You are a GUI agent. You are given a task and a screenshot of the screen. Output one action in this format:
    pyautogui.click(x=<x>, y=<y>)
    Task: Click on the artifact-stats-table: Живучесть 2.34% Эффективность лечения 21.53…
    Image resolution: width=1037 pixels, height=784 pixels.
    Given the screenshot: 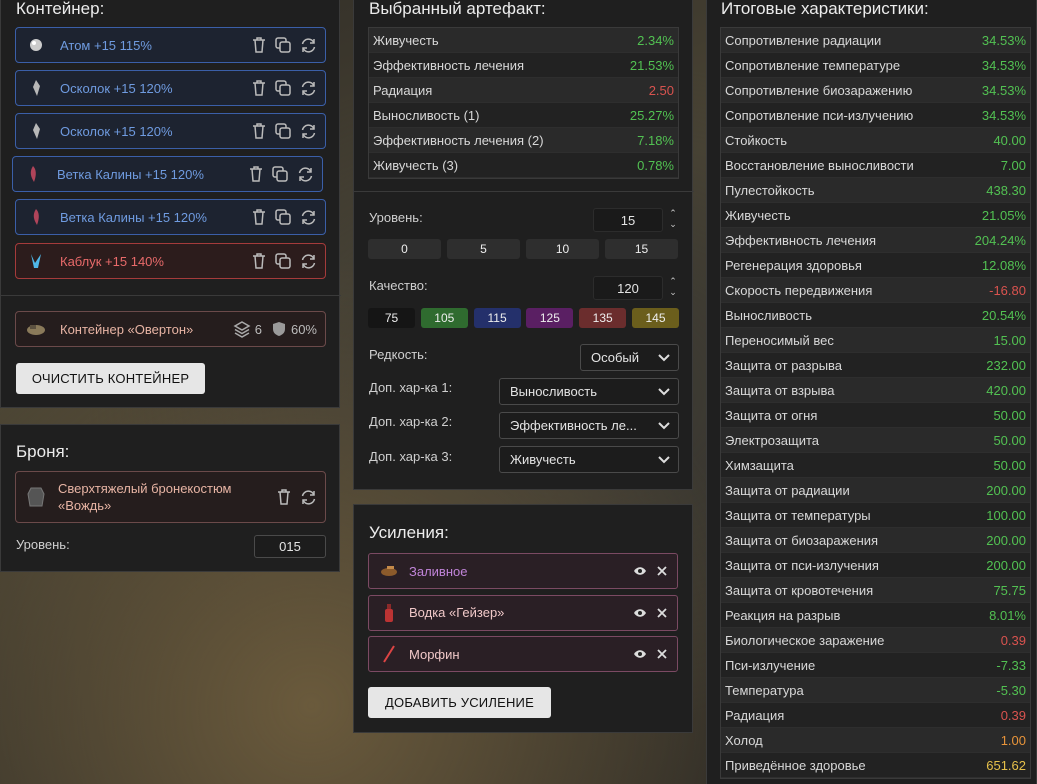 What is the action you would take?
    pyautogui.click(x=523, y=103)
    